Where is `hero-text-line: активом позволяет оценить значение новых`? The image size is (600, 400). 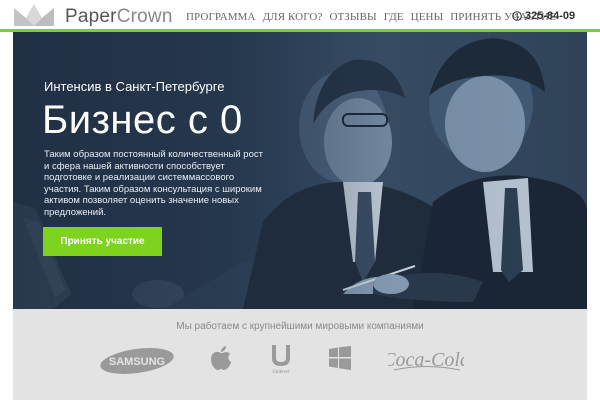 hero-text-line: активом позволяет оценить значение новых is located at coordinates (141, 200).